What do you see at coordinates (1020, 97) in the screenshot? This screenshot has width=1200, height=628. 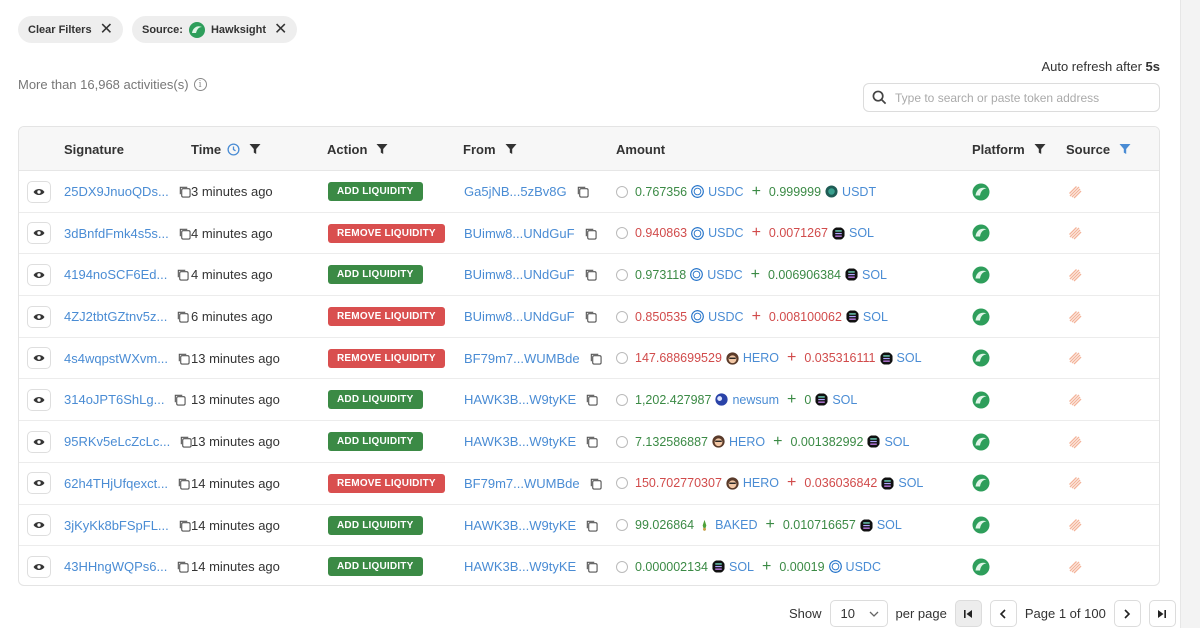 I see `search-input` at bounding box center [1020, 97].